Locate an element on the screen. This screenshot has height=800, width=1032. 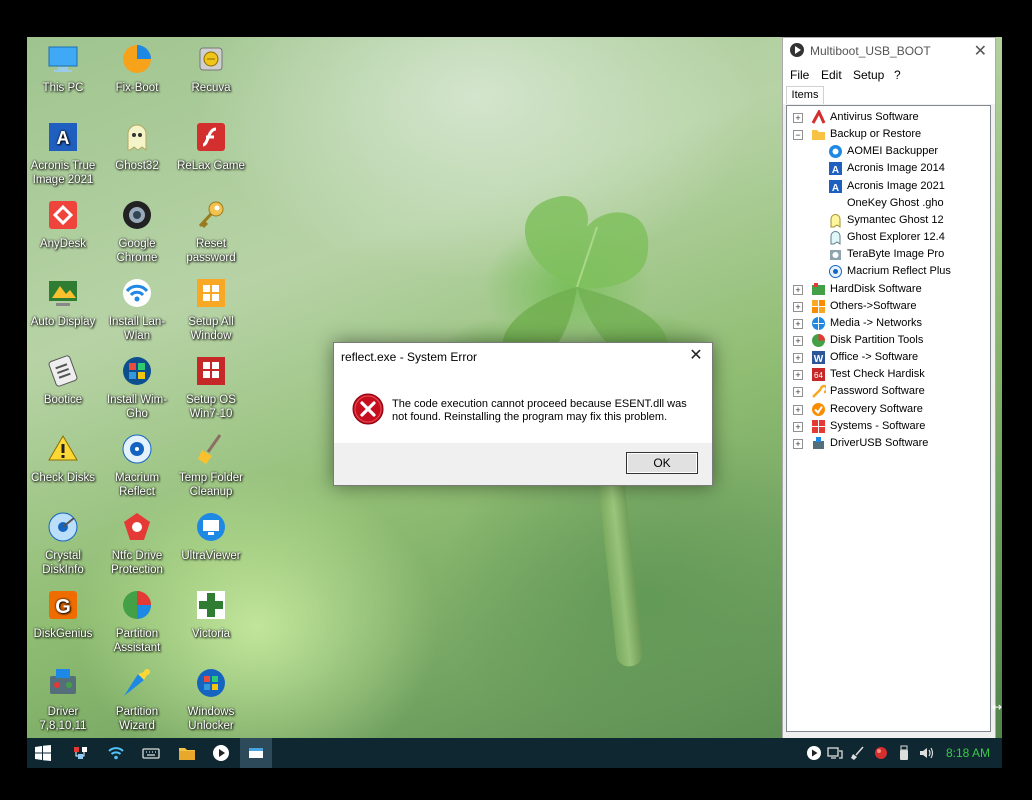
desktop-icon: Crystal DiskInfo is located at coordinates (63, 543).